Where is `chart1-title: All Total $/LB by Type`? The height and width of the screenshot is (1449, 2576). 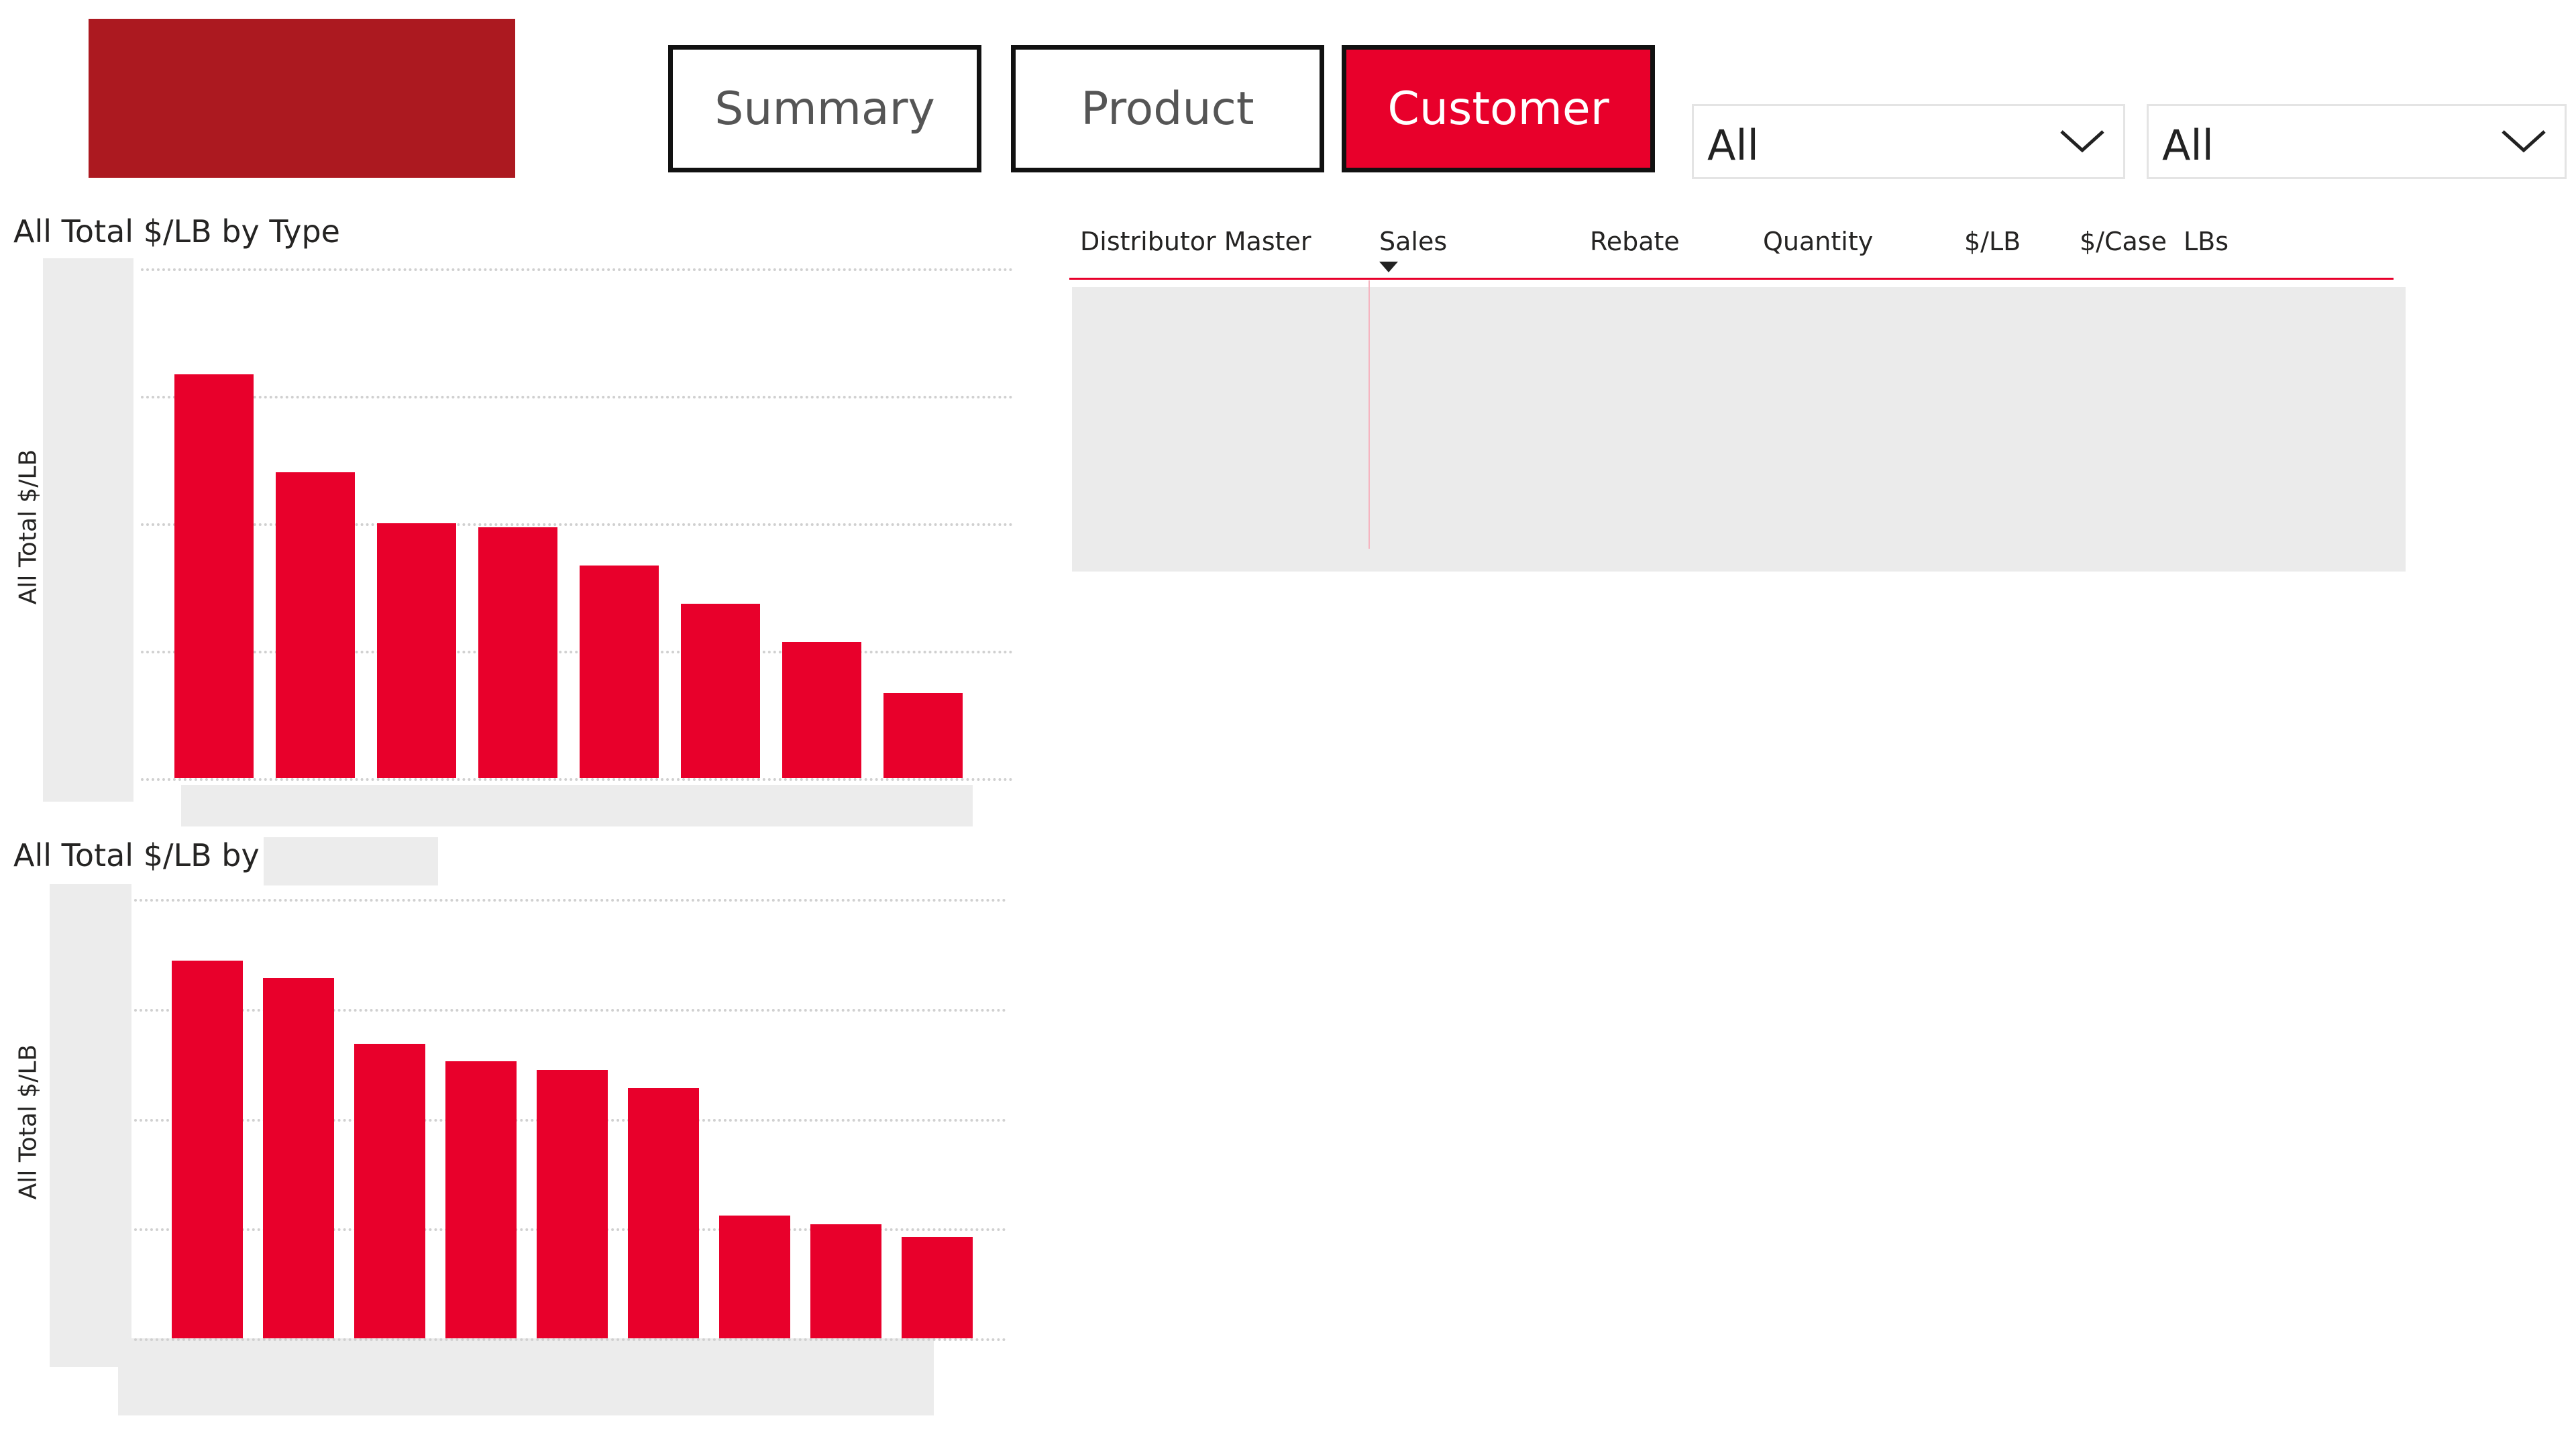 chart1-title: All Total $/LB by Type is located at coordinates (176, 231).